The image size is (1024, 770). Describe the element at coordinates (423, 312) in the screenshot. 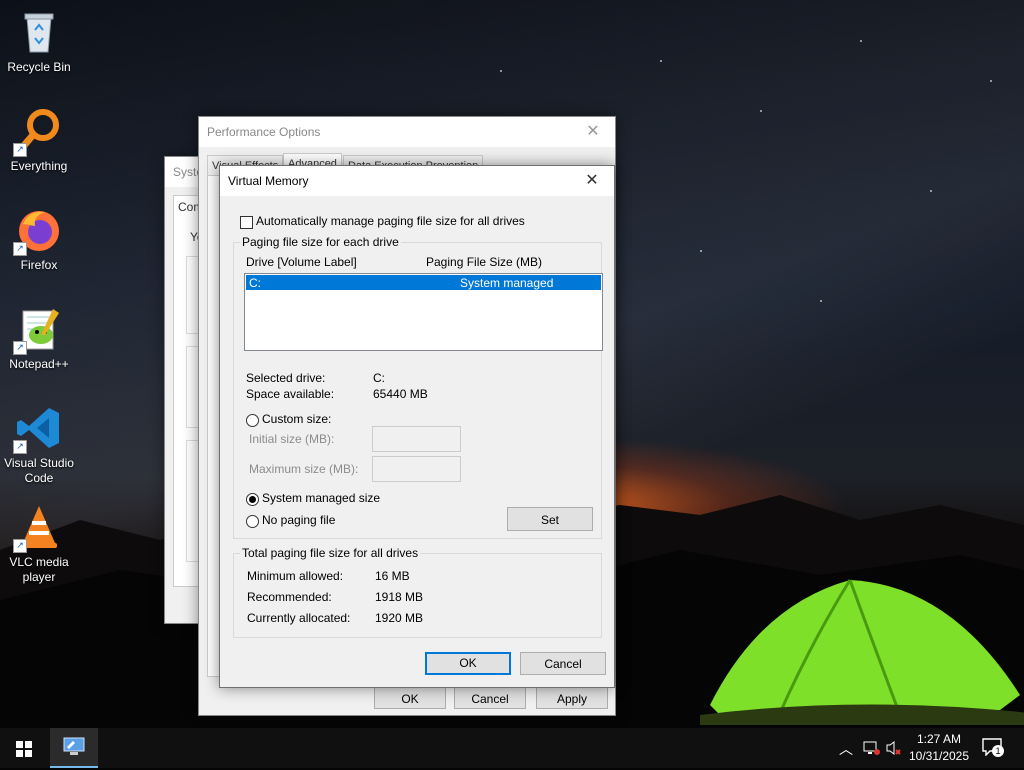

I see `drive-list: C: System managed` at that location.